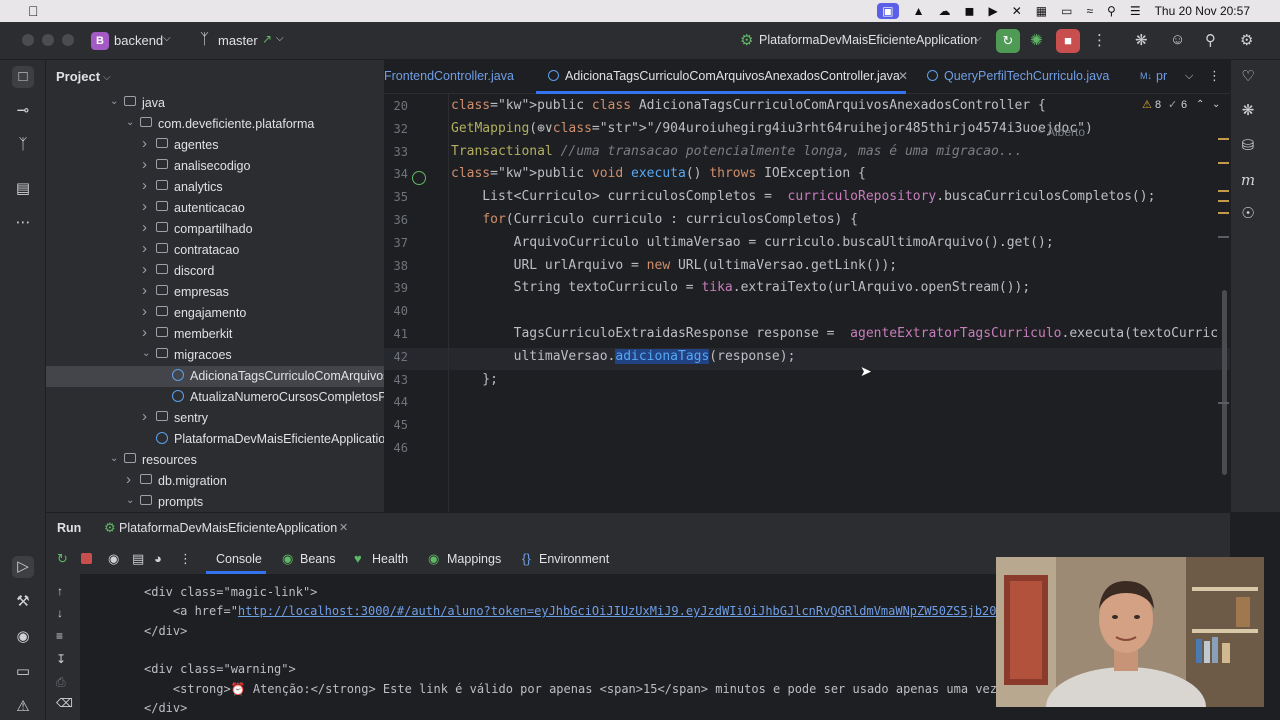  What do you see at coordinates (23, 567) in the screenshot?
I see `run-tool-icon: ▷` at bounding box center [23, 567].